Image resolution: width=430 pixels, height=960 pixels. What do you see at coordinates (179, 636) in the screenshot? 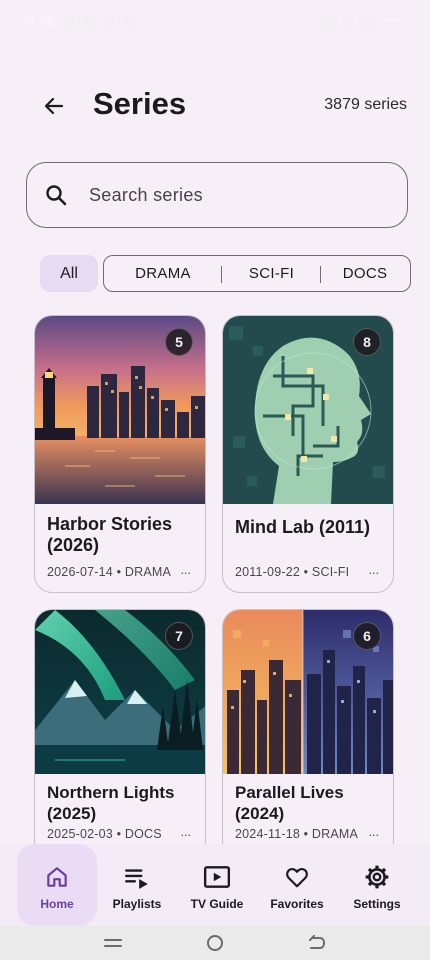
I see `episode-count-badge: 7` at bounding box center [179, 636].